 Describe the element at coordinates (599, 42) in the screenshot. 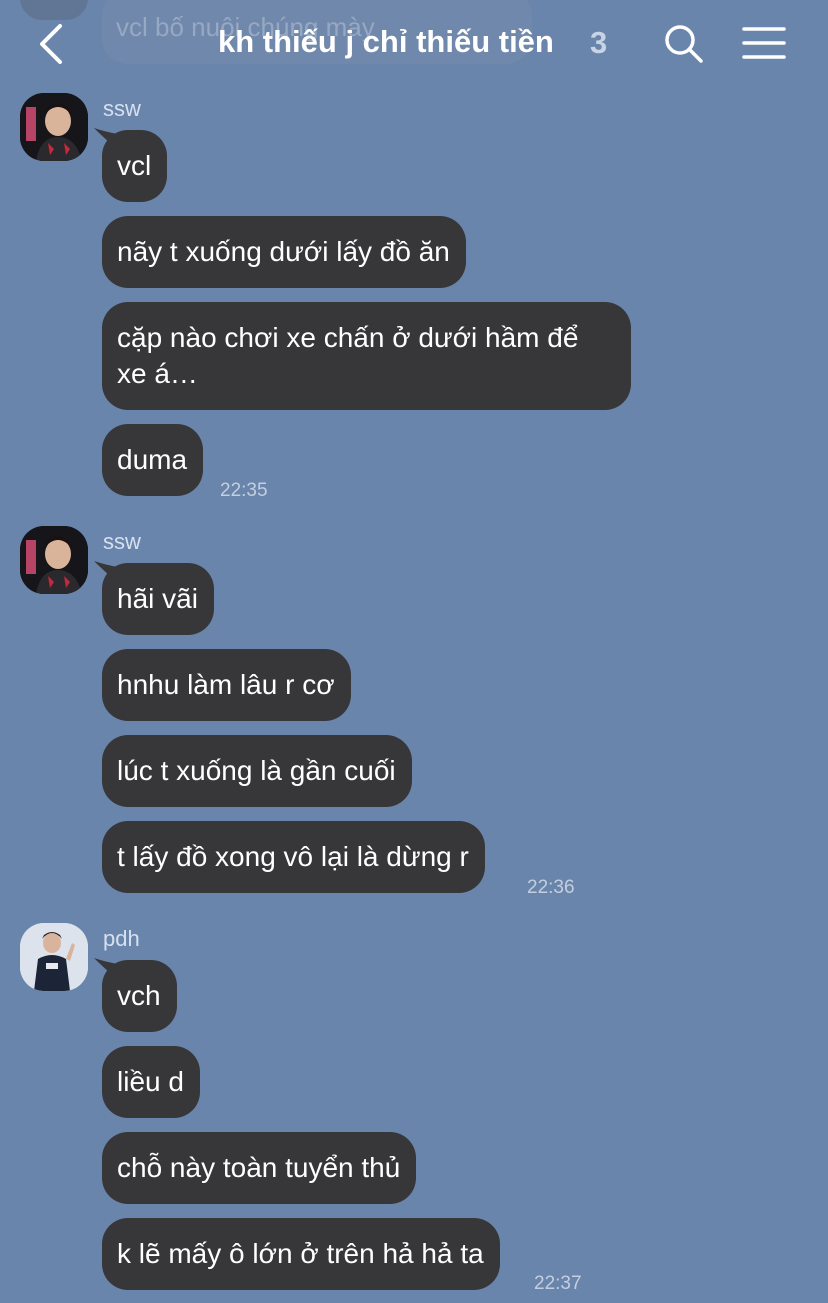

I see `member-count: 3` at that location.